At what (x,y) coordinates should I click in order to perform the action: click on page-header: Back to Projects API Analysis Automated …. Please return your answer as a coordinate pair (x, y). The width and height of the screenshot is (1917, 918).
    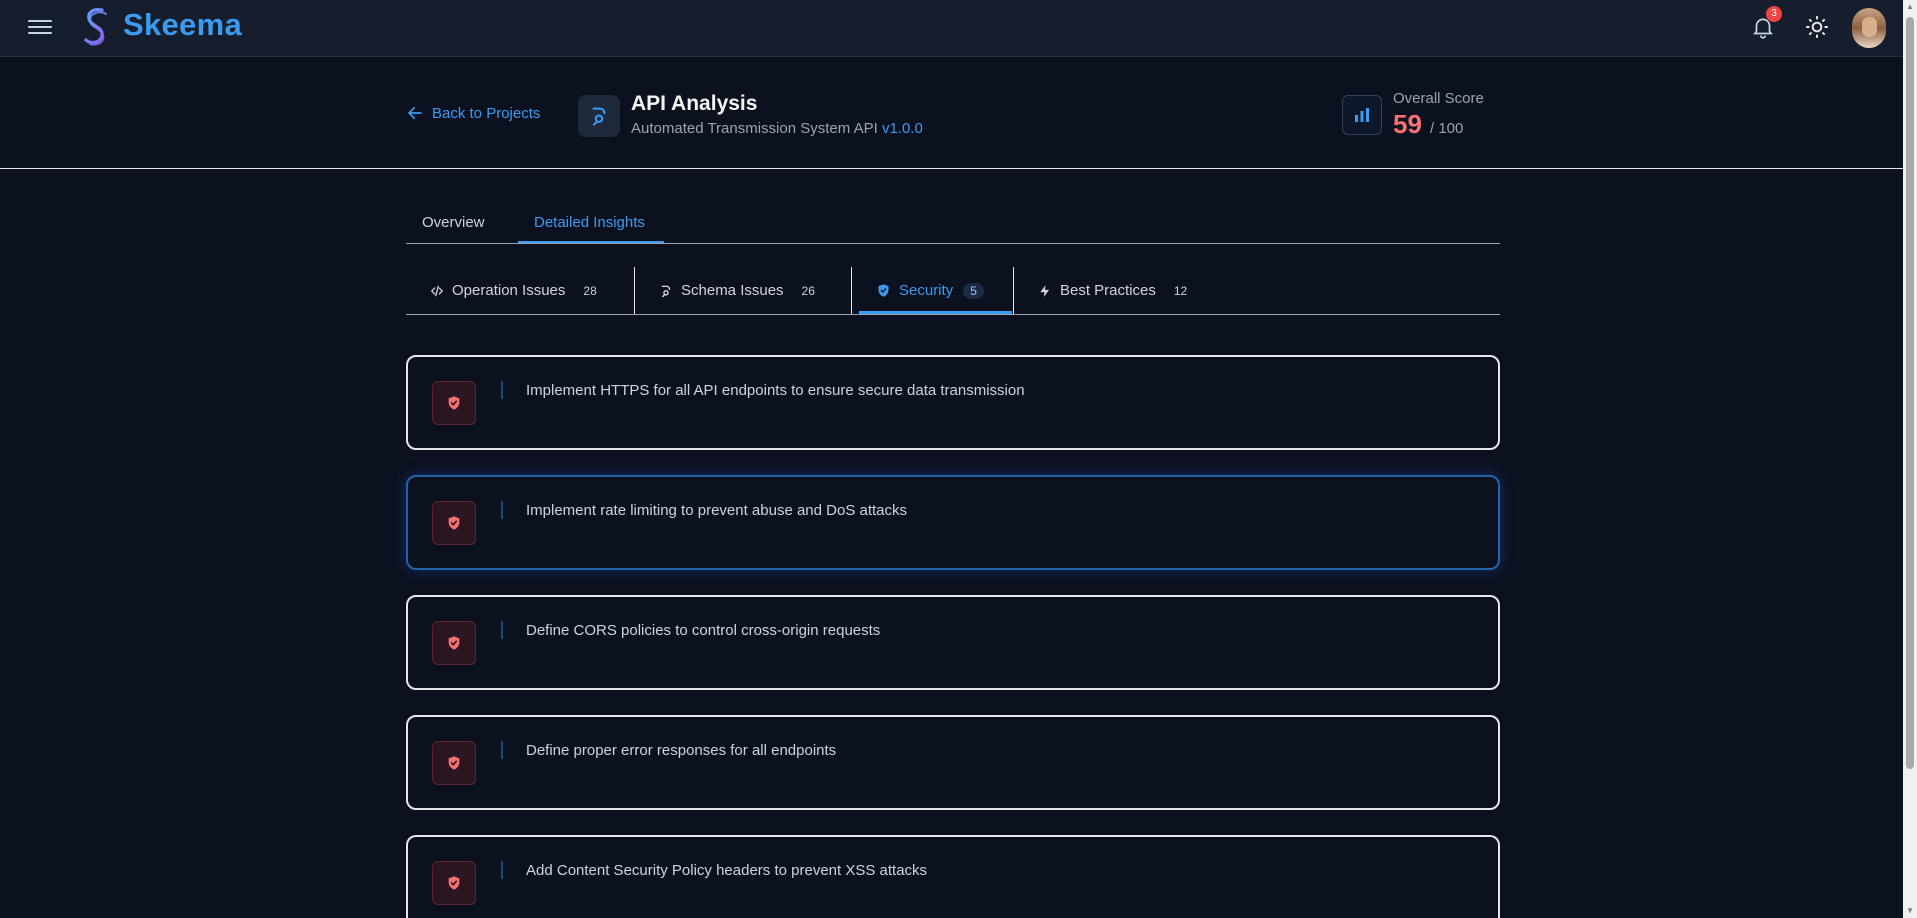
    Looking at the image, I should click on (951, 113).